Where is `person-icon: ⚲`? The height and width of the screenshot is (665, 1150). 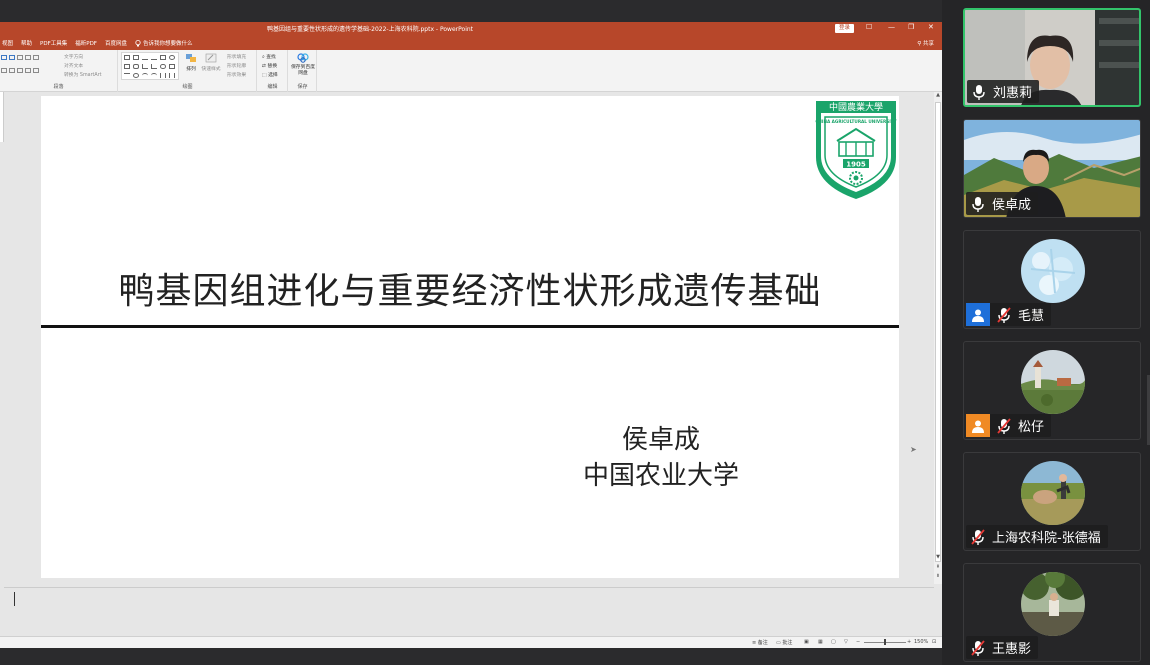
person-icon: ⚲ is located at coordinates (919, 44).